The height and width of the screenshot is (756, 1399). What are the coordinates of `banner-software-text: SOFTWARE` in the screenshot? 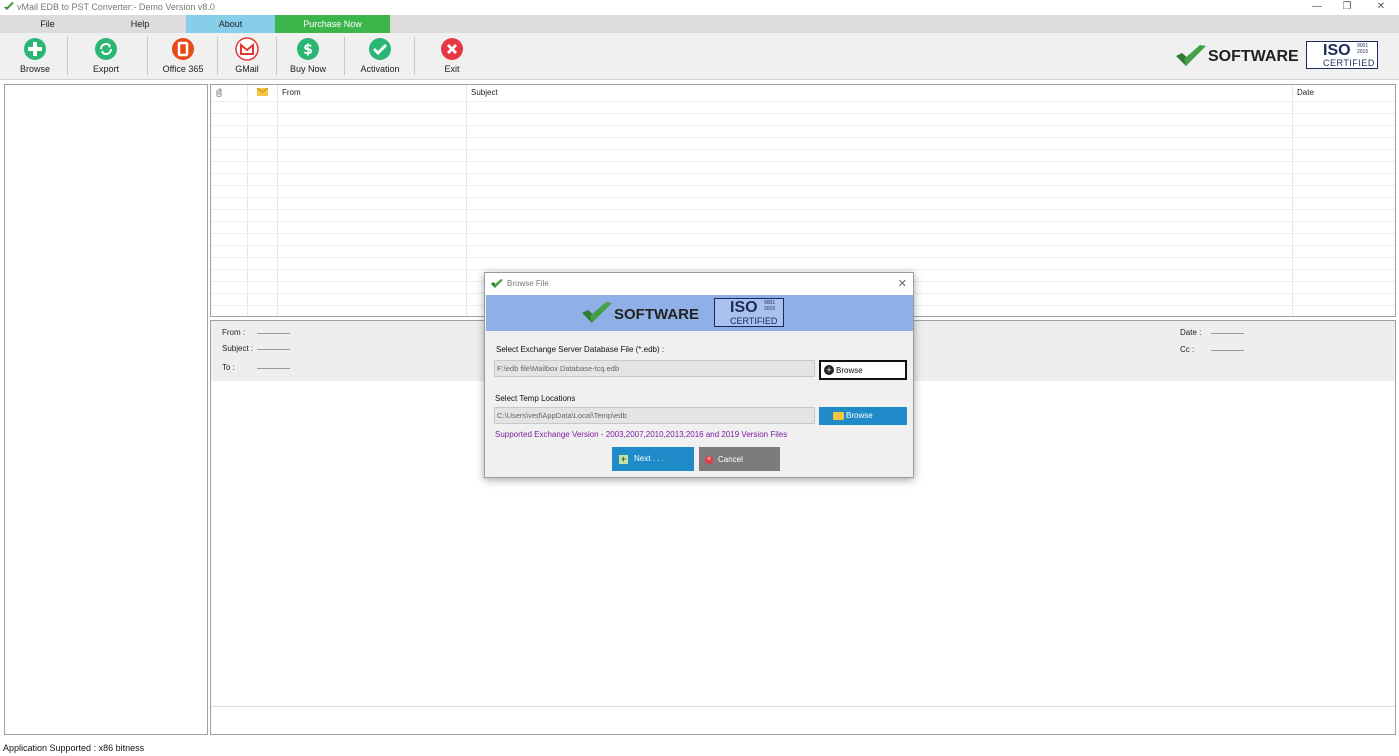 It's located at (656, 314).